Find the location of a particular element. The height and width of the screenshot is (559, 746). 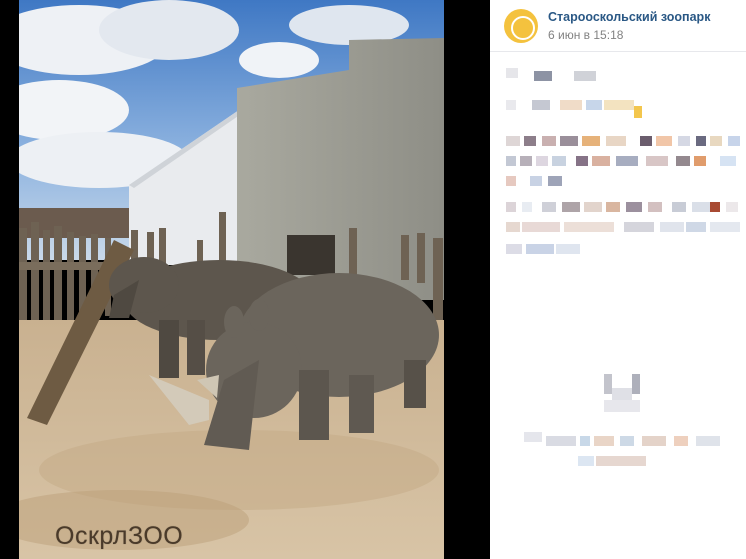

avatar is located at coordinates (521, 25).